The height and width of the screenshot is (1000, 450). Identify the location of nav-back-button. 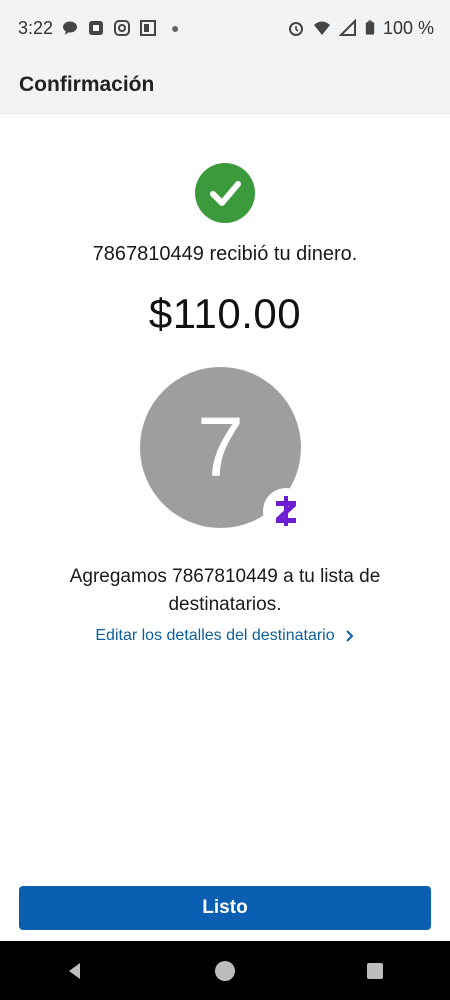
(75, 971).